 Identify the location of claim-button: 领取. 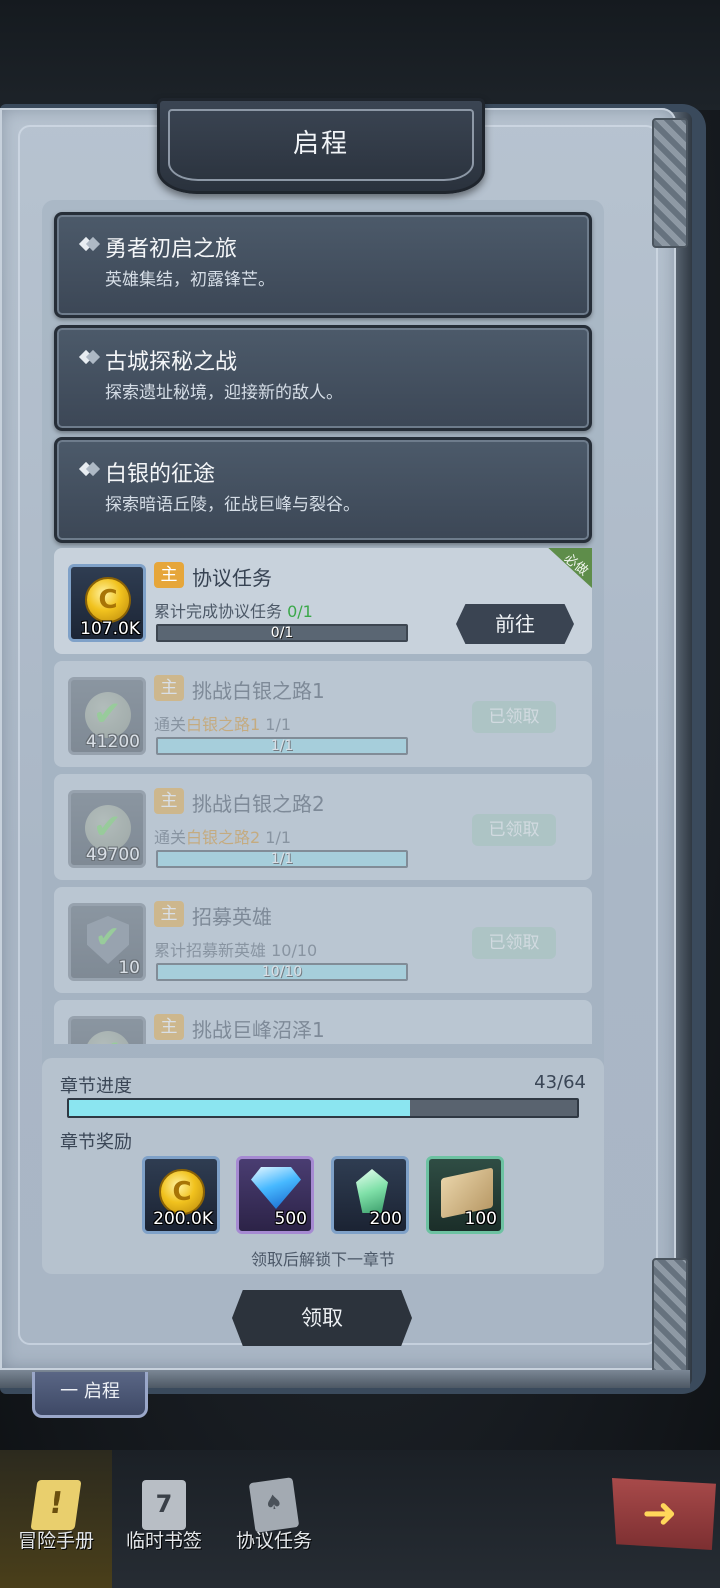
(322, 1318).